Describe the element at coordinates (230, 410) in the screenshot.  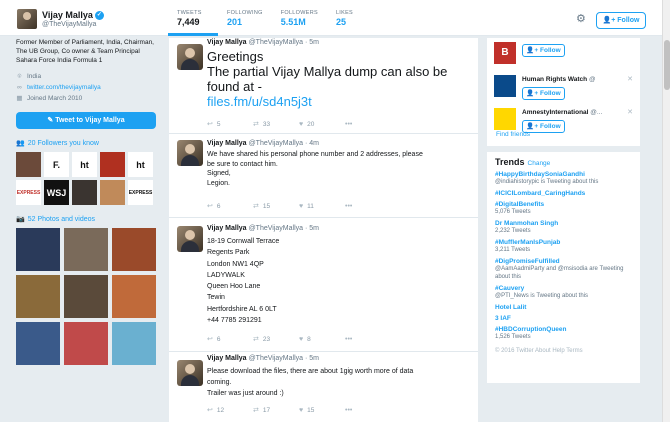
I see `reply-button: ↩ 12` at that location.